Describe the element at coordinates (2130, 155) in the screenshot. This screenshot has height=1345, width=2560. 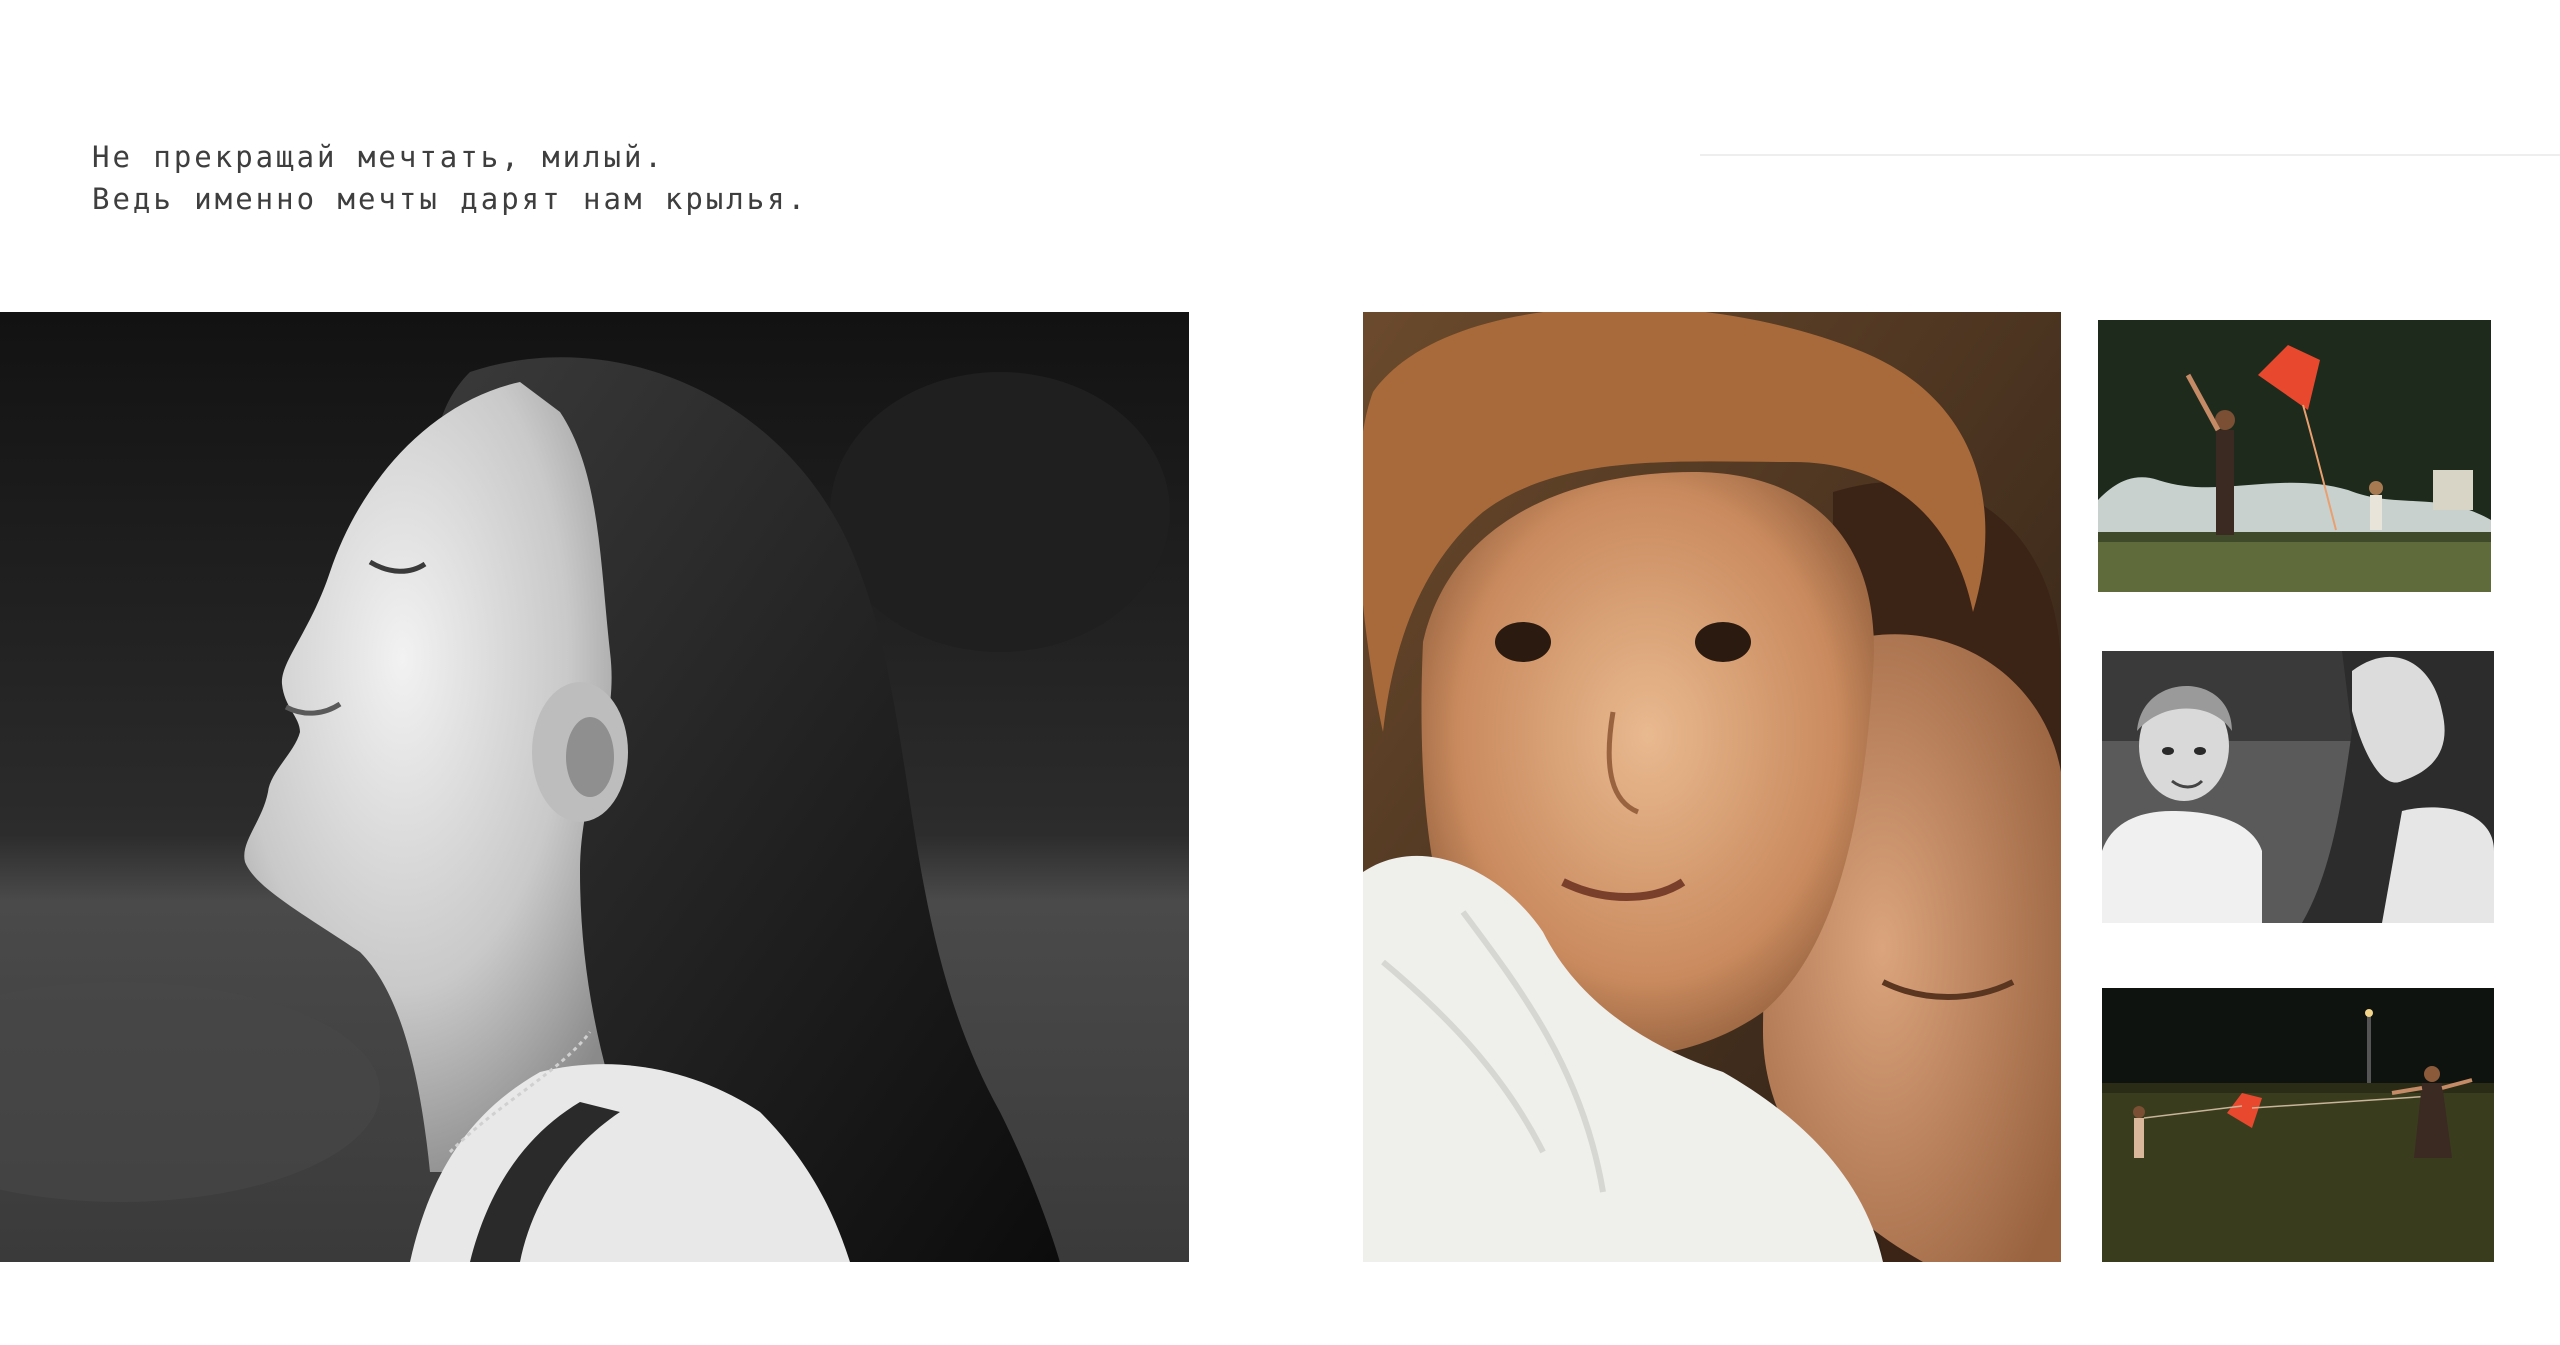
I see `divider-line` at that location.